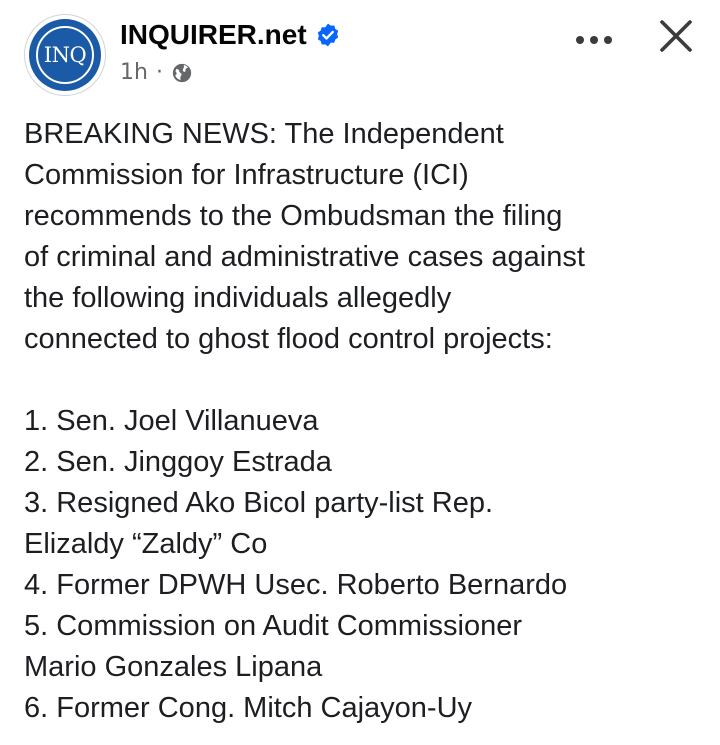  Describe the element at coordinates (171, 421) in the screenshot. I see `list-item: 1. Sen. Joel Villanueva` at that location.